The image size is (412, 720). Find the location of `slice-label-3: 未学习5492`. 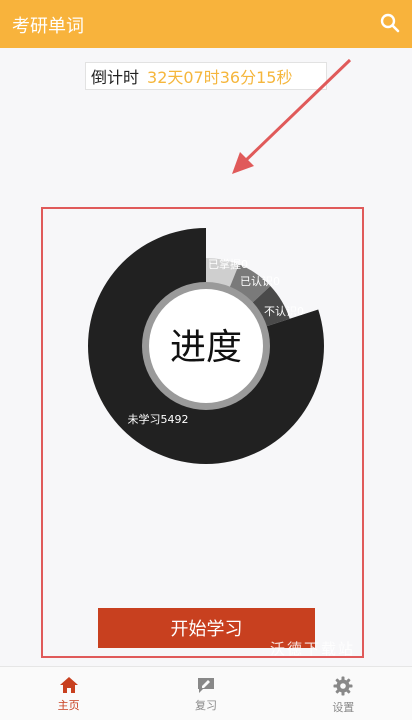

slice-label-3: 未学习5492 is located at coordinates (158, 419).